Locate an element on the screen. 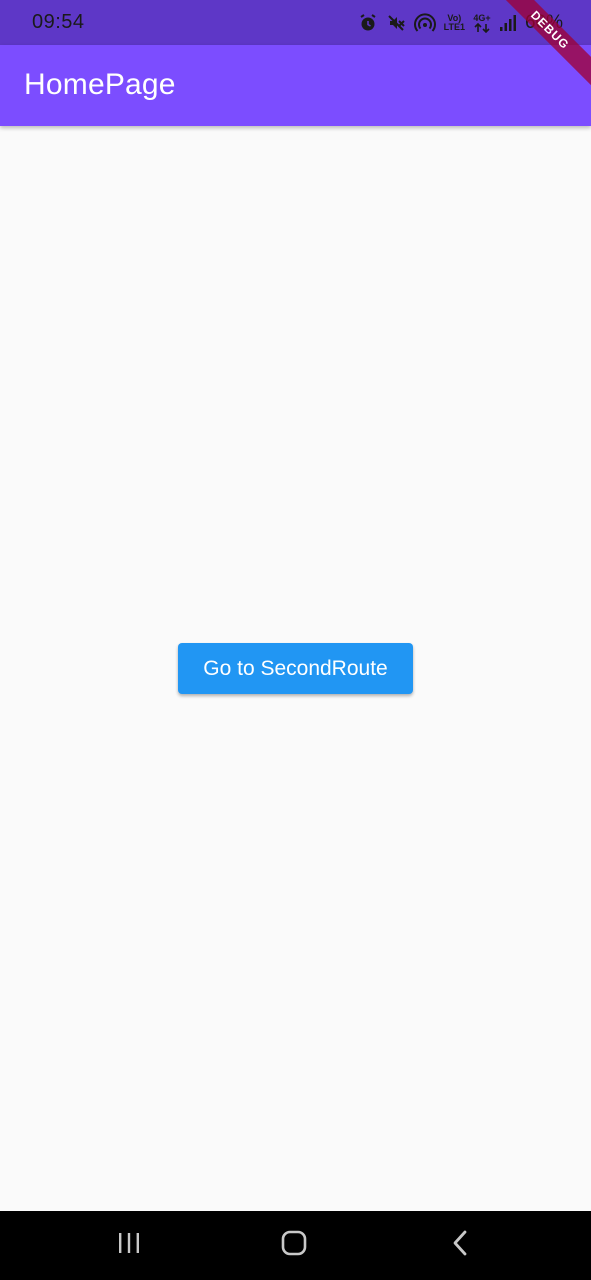 The height and width of the screenshot is (1280, 591). volte-icon: Vo) LTE1 is located at coordinates (454, 23).